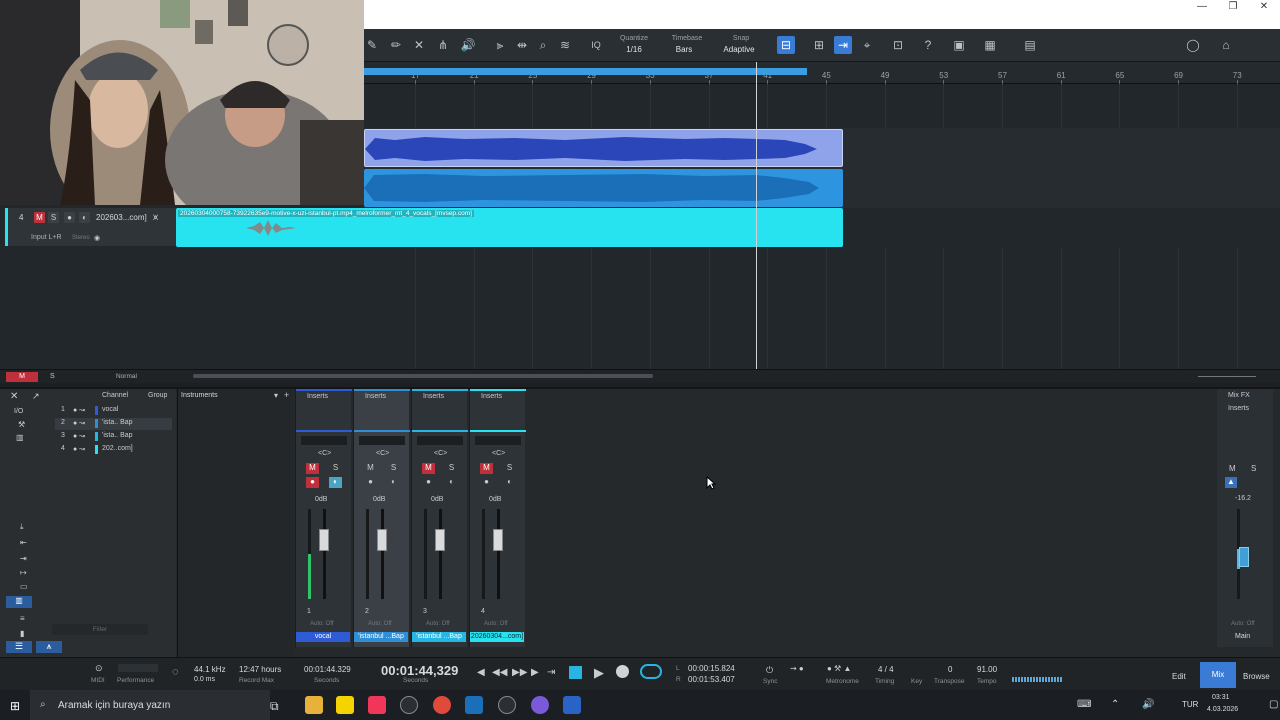  Describe the element at coordinates (1179, 676) in the screenshot. I see `edit-button: Edit` at that location.